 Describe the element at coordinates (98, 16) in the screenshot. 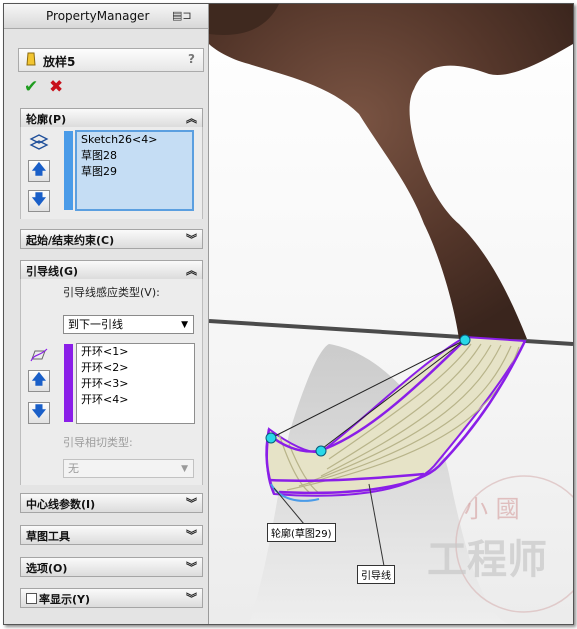

I see `pm-title: PropertyManager` at that location.